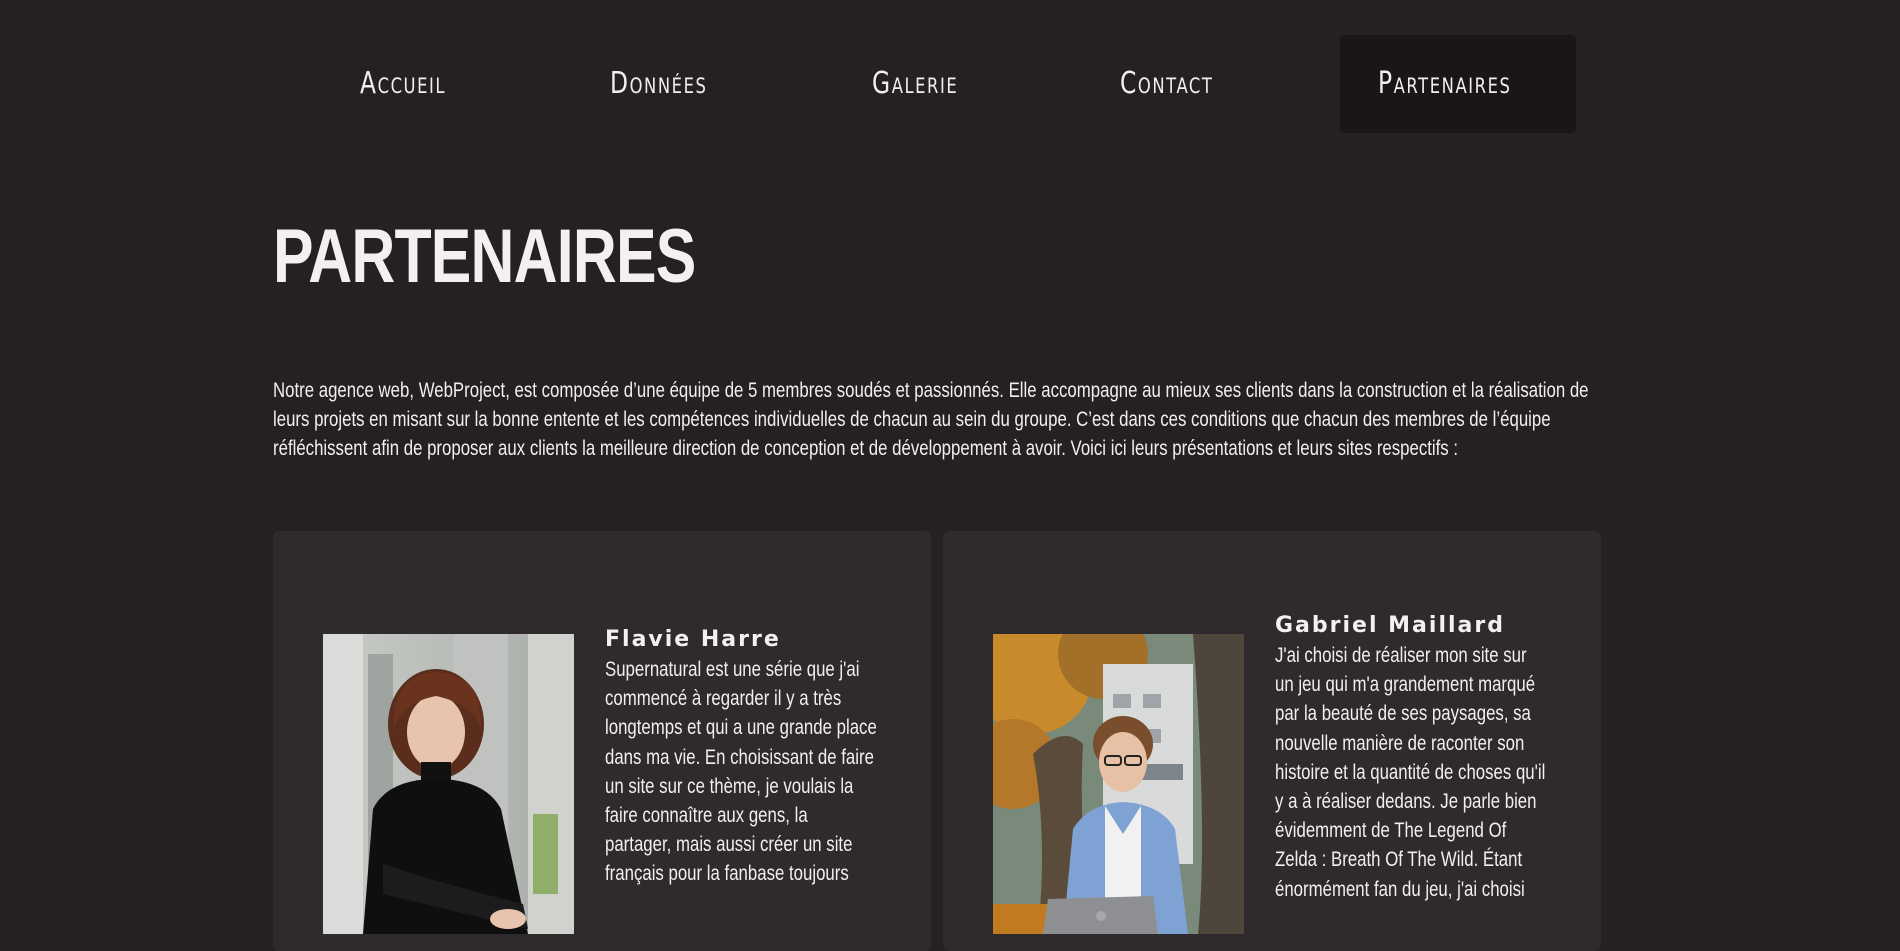  What do you see at coordinates (1444, 84) in the screenshot?
I see `nav-item-partenaires: Partenaires` at bounding box center [1444, 84].